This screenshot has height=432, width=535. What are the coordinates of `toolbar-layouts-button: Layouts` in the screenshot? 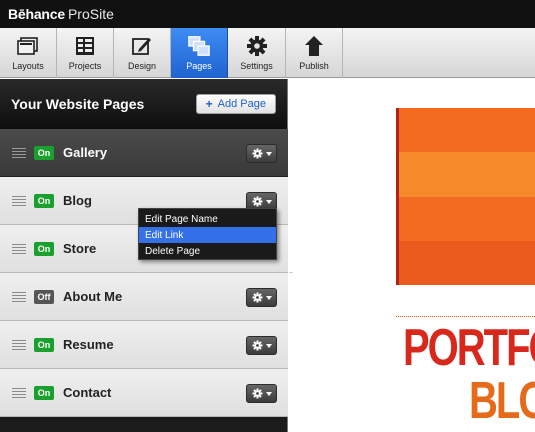 It's located at (28, 53).